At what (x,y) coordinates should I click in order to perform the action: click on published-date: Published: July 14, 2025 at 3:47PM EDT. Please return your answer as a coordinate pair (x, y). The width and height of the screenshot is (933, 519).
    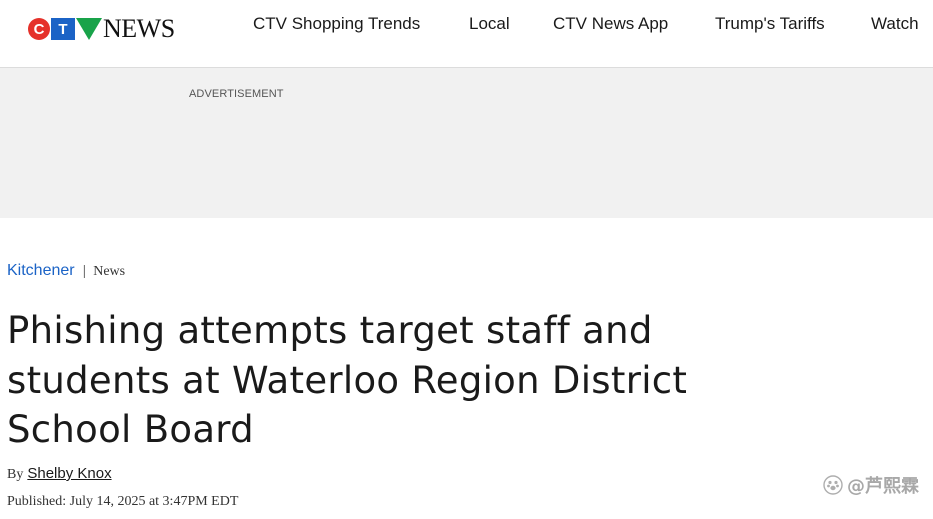
    Looking at the image, I should click on (123, 501).